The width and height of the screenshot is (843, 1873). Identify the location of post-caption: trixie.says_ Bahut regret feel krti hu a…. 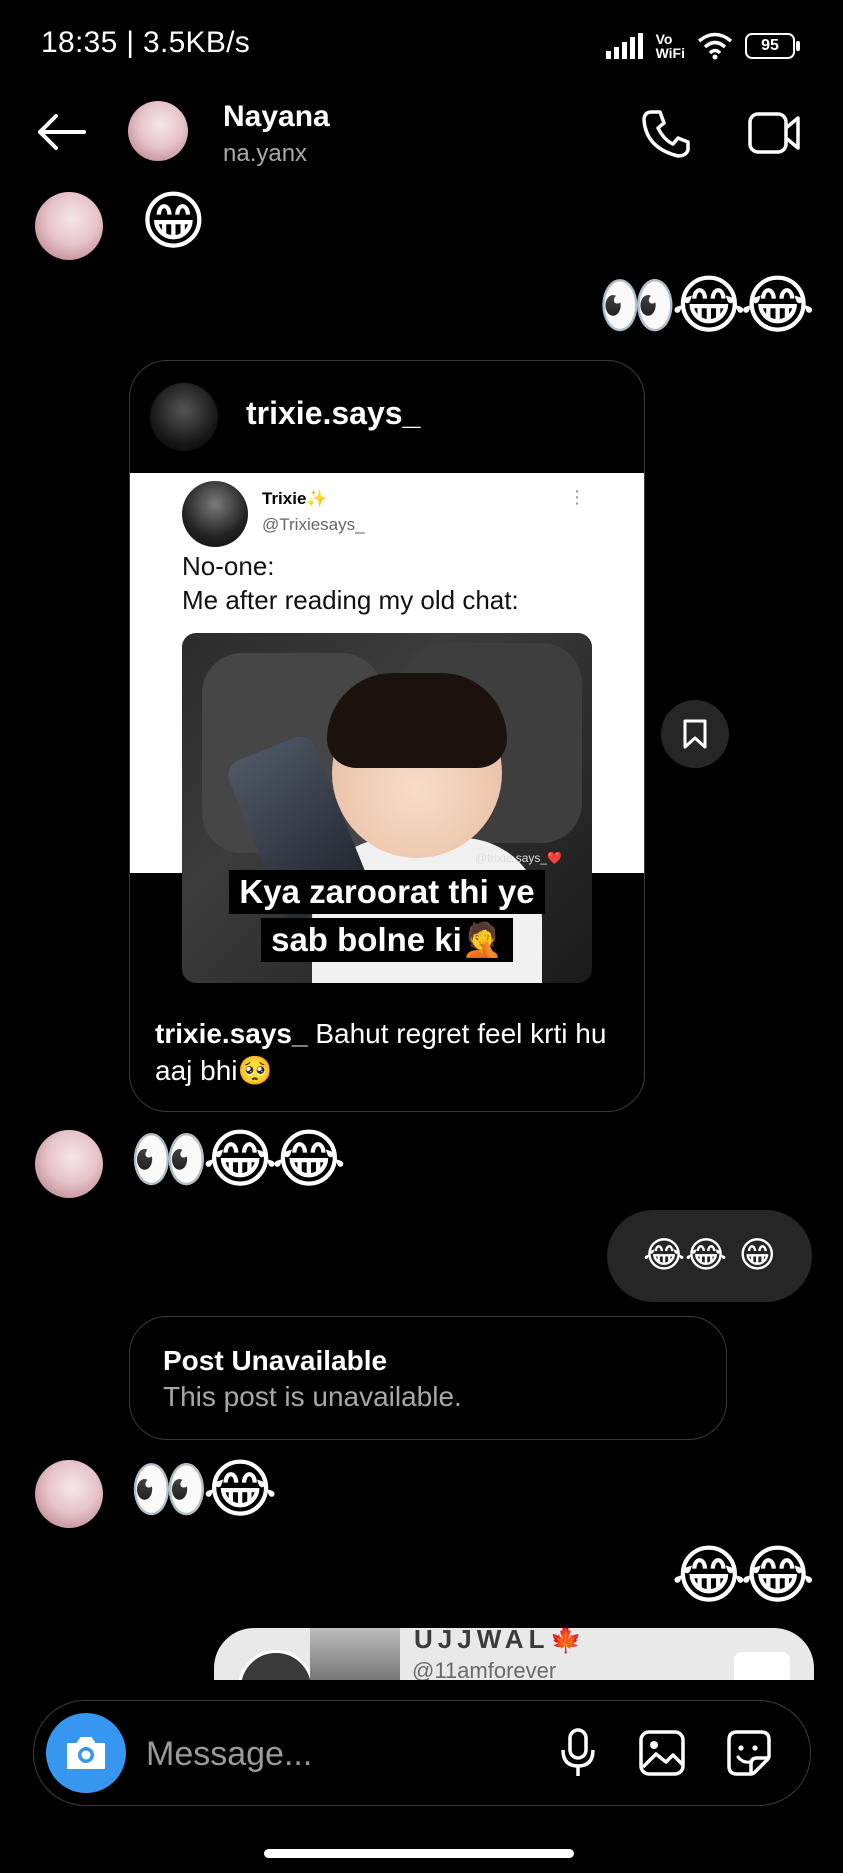
(381, 1052).